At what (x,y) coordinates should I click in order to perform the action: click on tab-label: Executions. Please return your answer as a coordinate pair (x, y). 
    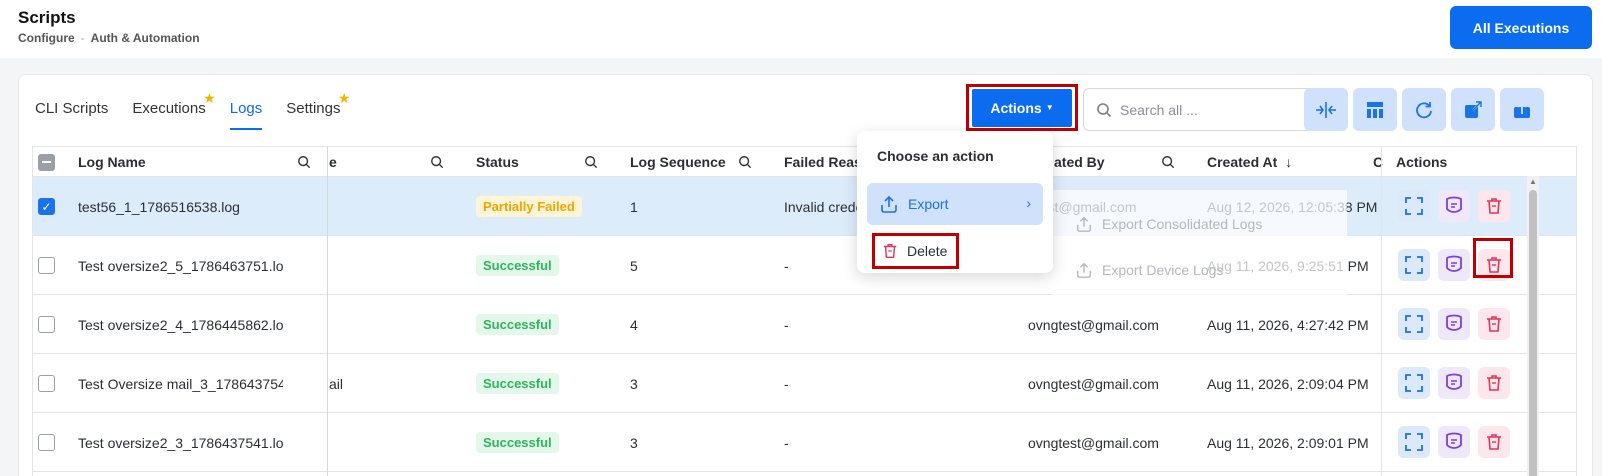
    Looking at the image, I should click on (169, 108).